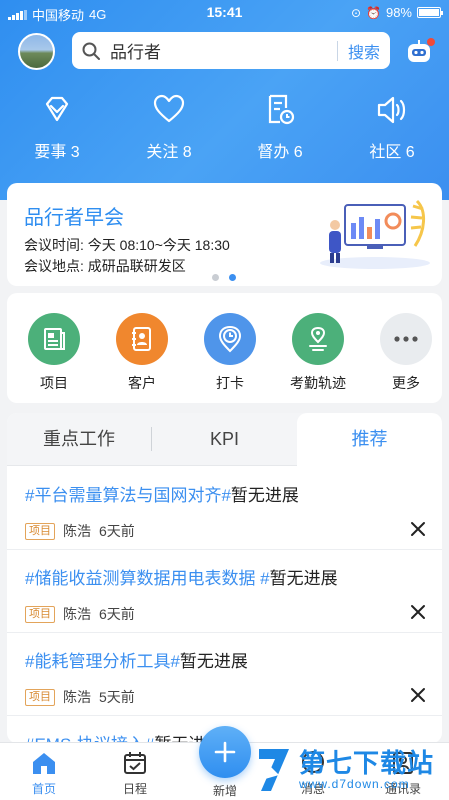 The image size is (449, 800). What do you see at coordinates (230, 383) in the screenshot?
I see `app-label: 打卡` at bounding box center [230, 383].